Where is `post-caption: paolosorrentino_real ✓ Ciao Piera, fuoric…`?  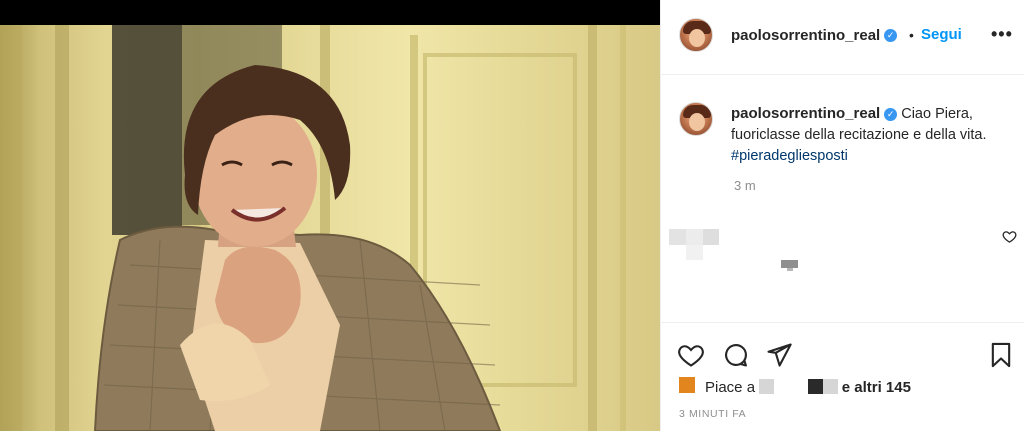 post-caption: paolosorrentino_real ✓ Ciao Piera, fuoric… is located at coordinates (871, 135).